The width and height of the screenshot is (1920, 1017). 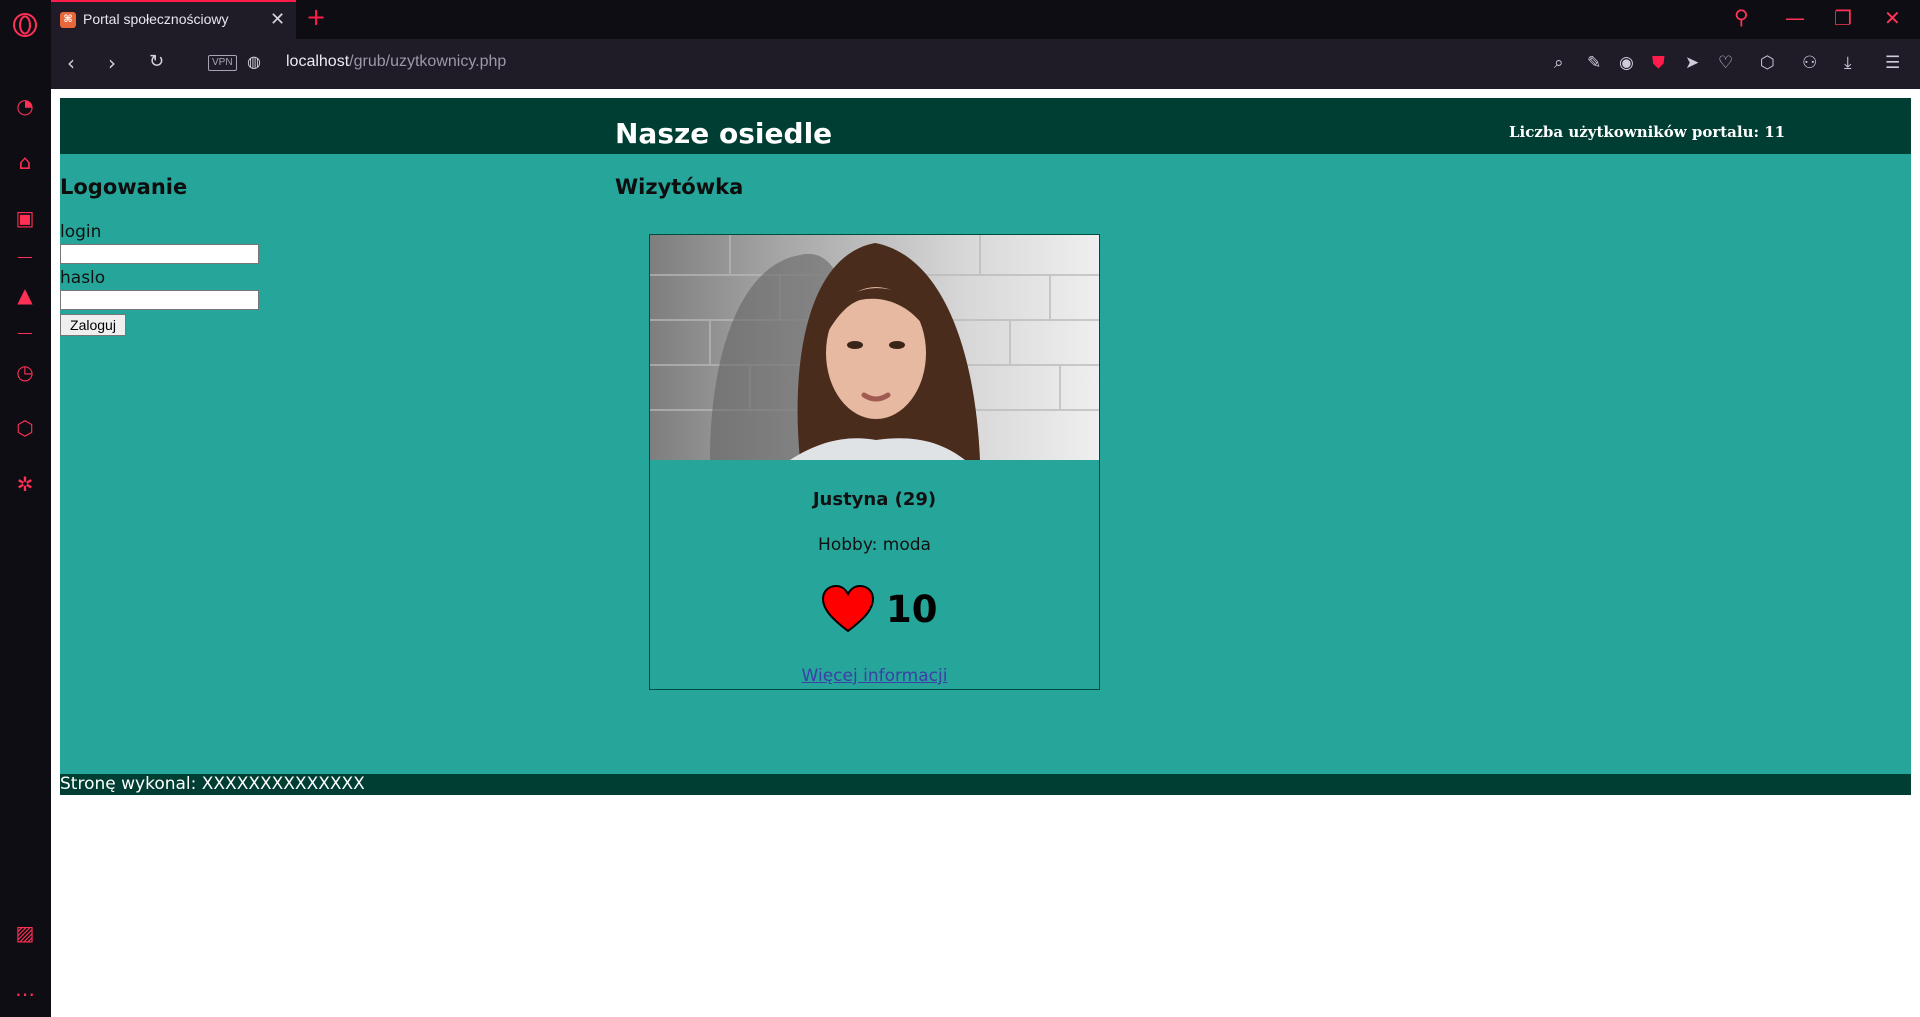 What do you see at coordinates (25, 295) in the screenshot?
I see `aria-icon: ▲` at bounding box center [25, 295].